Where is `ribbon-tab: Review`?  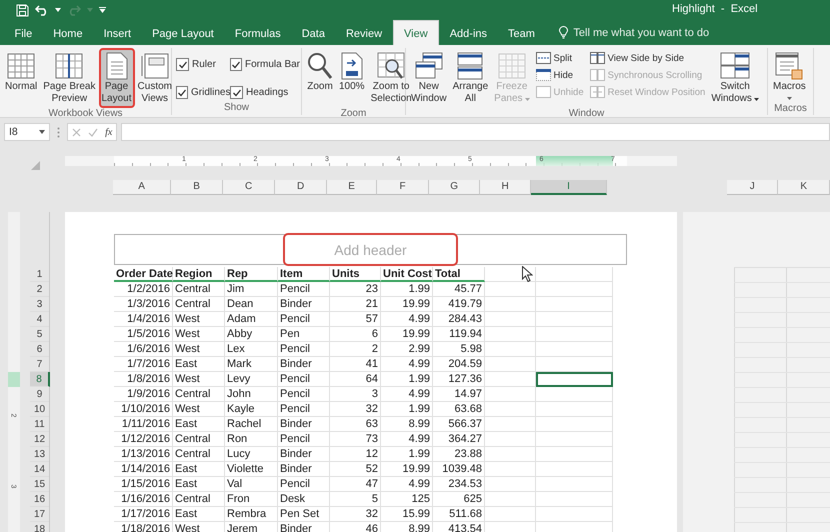
ribbon-tab: Review is located at coordinates (364, 32).